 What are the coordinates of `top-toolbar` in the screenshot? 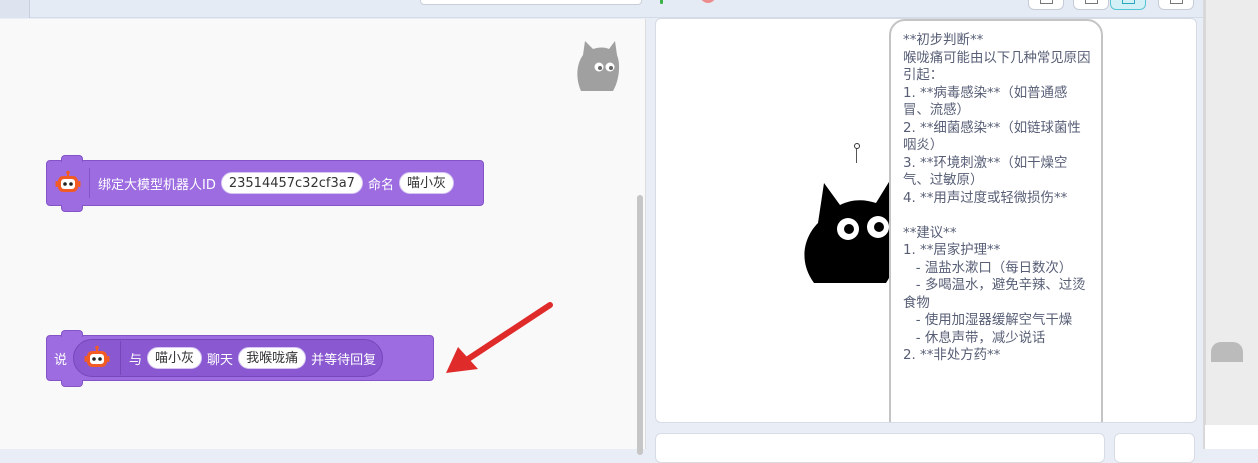 It's located at (602, 9).